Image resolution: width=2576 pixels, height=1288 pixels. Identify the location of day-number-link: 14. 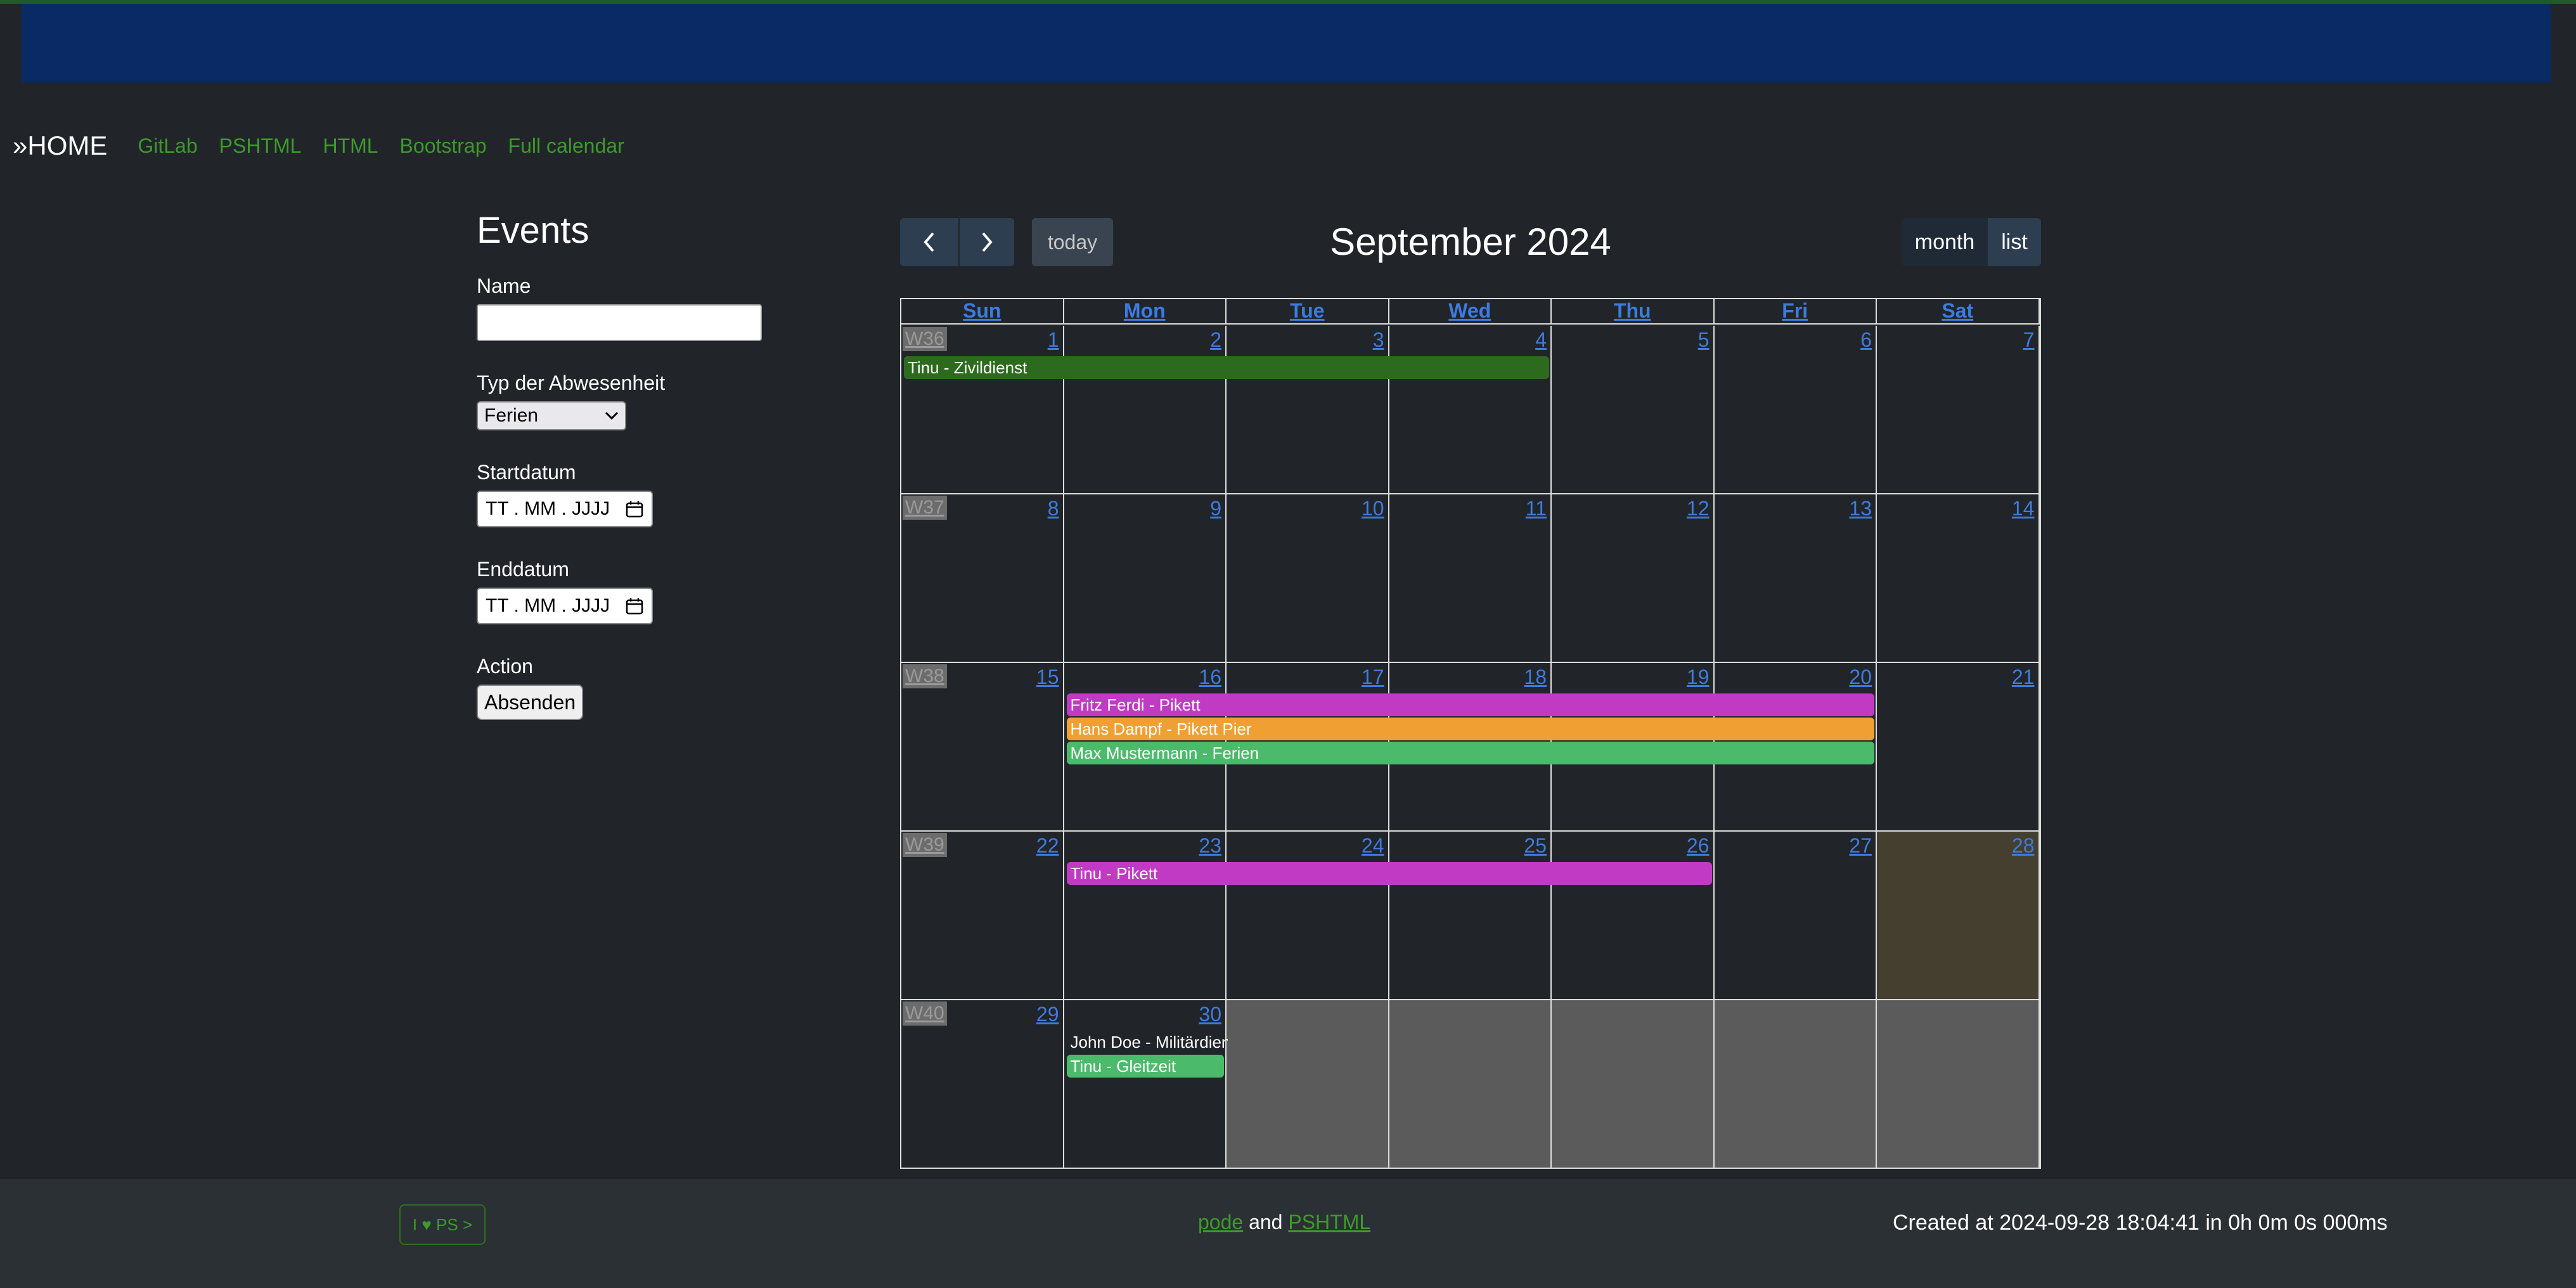
(2023, 509).